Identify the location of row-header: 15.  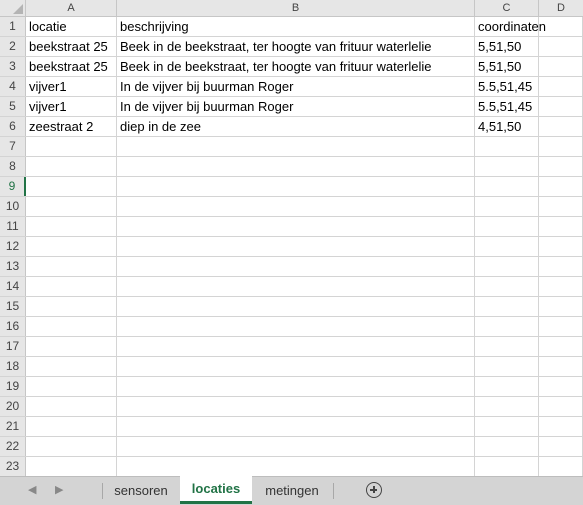
(13, 306).